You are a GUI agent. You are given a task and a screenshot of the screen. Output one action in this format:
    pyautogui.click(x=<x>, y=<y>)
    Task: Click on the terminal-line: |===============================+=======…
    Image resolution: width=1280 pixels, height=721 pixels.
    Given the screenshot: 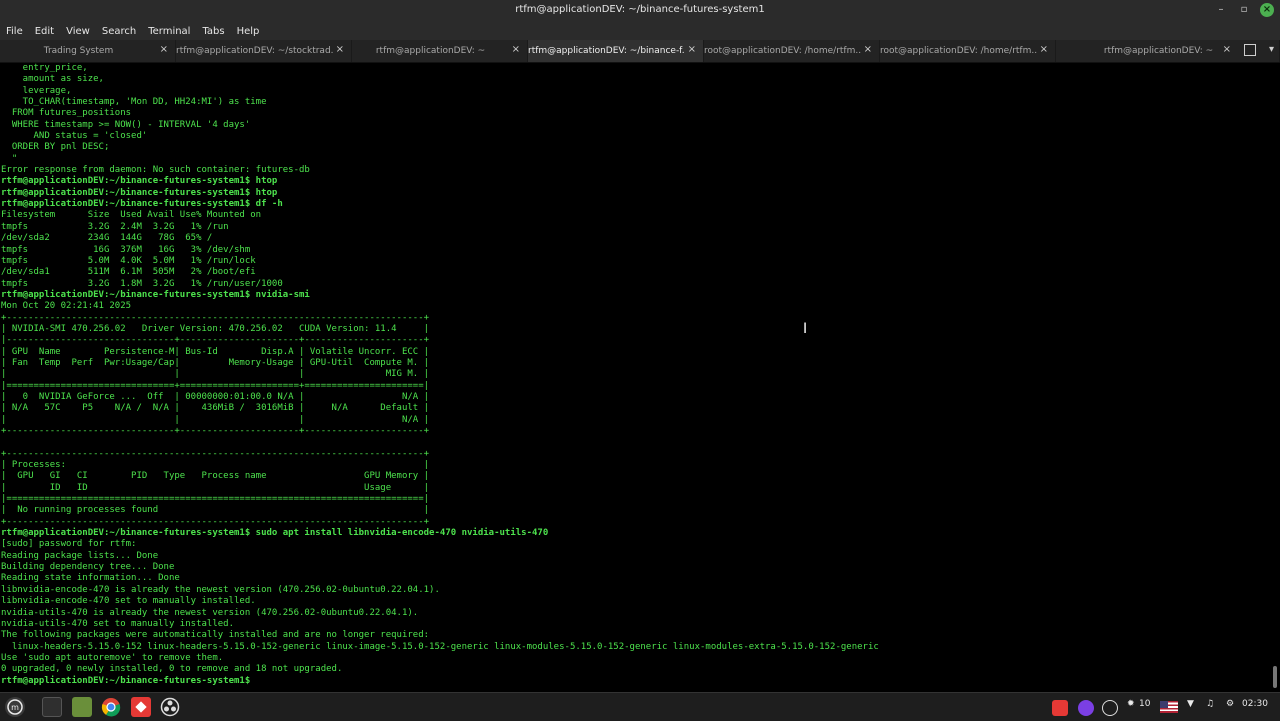 What is the action you would take?
    pyautogui.click(x=215, y=385)
    